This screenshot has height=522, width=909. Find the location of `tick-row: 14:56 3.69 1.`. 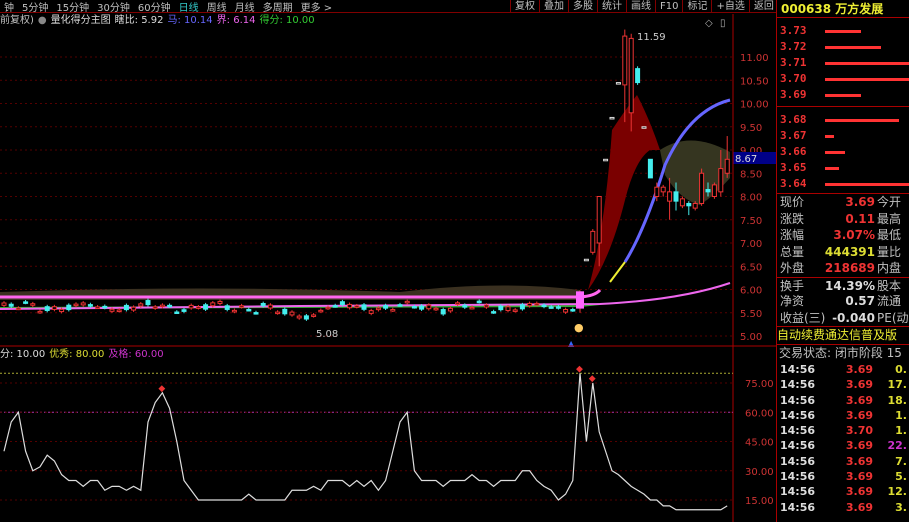

tick-row: 14:56 3.69 1. is located at coordinates (843, 415).